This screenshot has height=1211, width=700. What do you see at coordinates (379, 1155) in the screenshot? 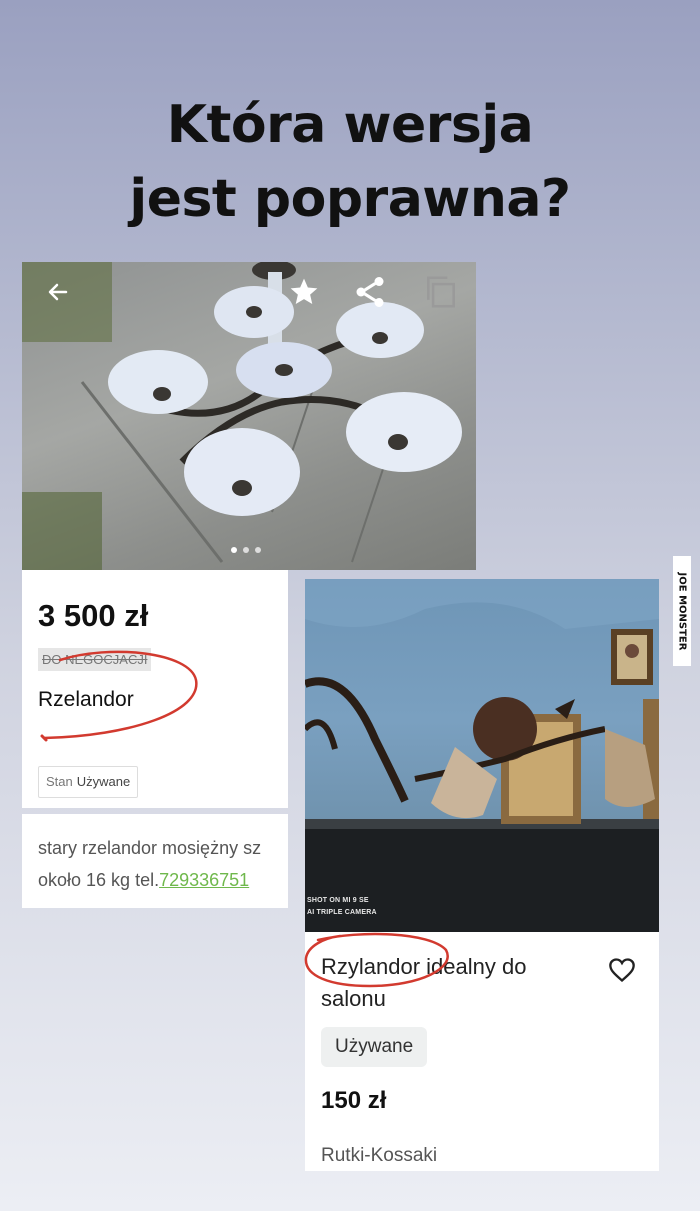
I see `location: Rutki-Kossaki` at bounding box center [379, 1155].